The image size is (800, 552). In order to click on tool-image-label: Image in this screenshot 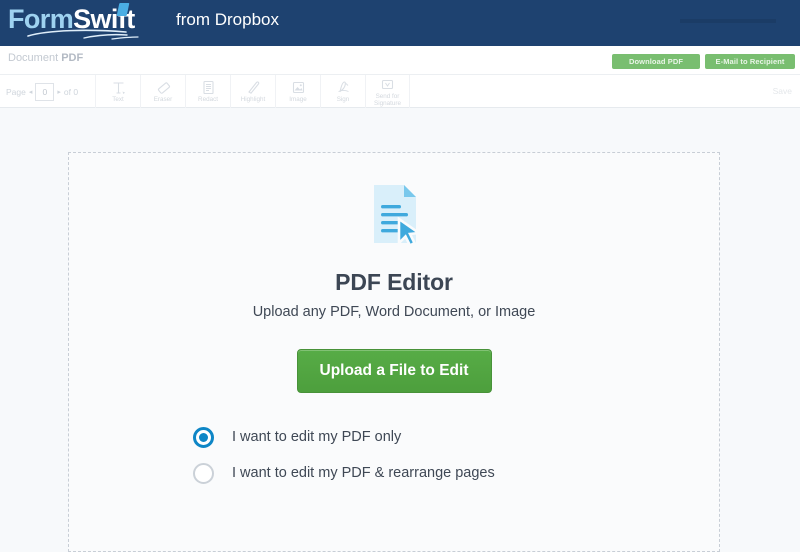, I will do `click(298, 100)`.